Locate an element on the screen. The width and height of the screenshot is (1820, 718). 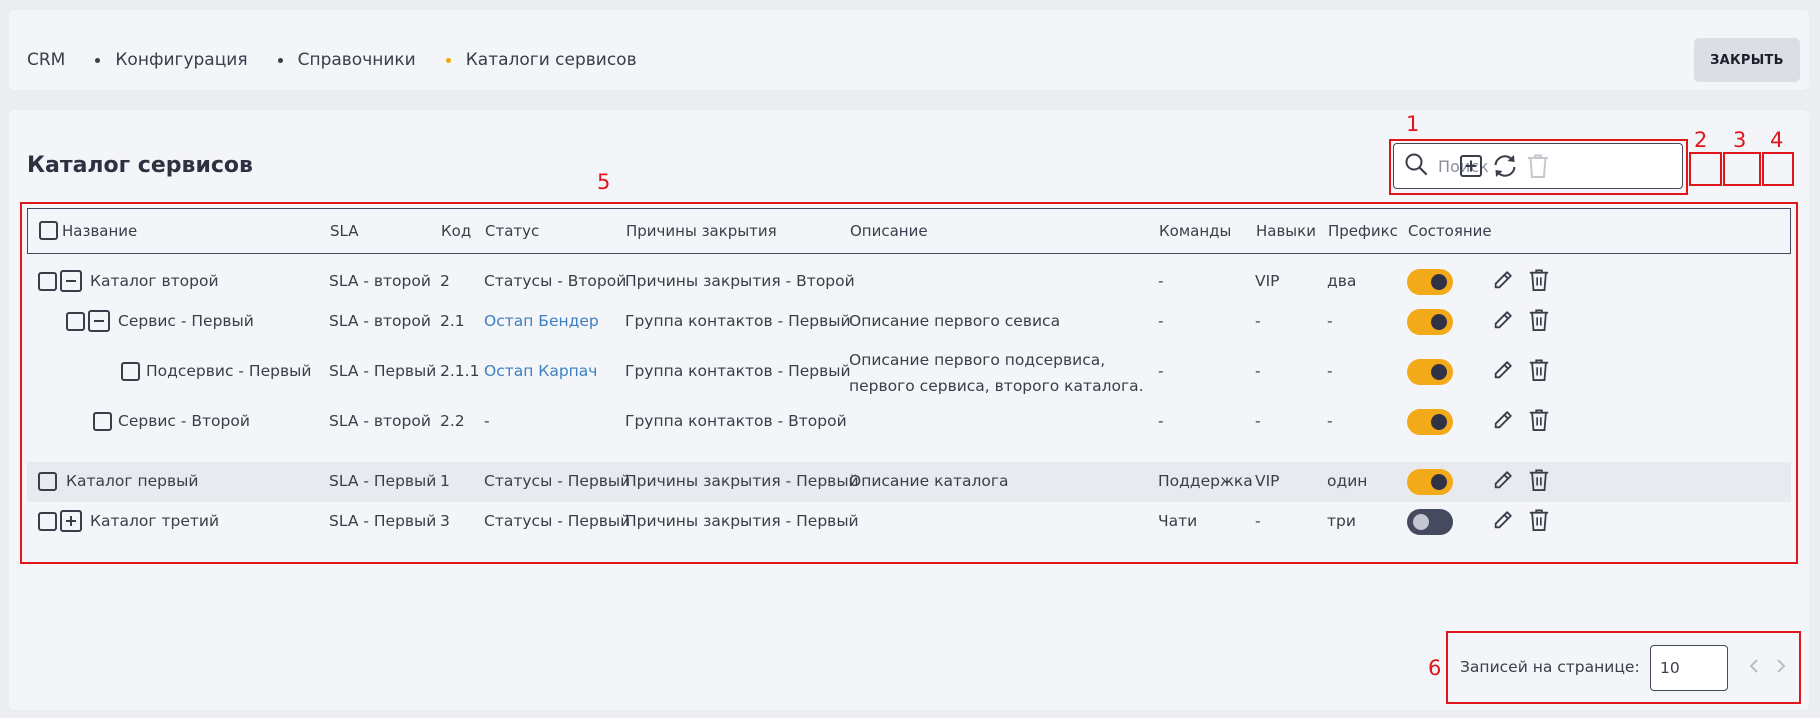
column-header: SLA is located at coordinates (344, 231).